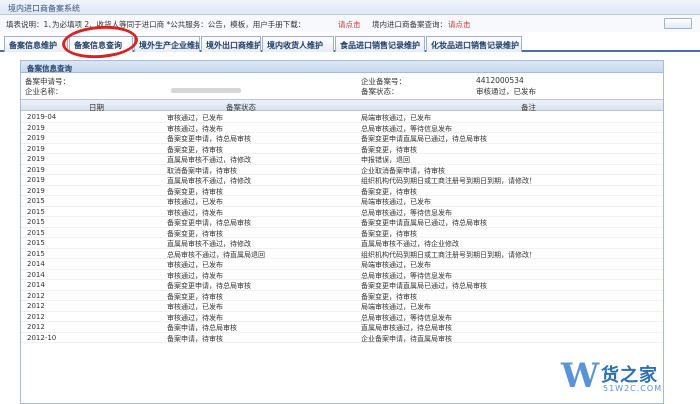 This screenshot has height=404, width=700. Describe the element at coordinates (167, 44) in the screenshot. I see `tab-foreign-producer: 境外生产企业维护` at that location.